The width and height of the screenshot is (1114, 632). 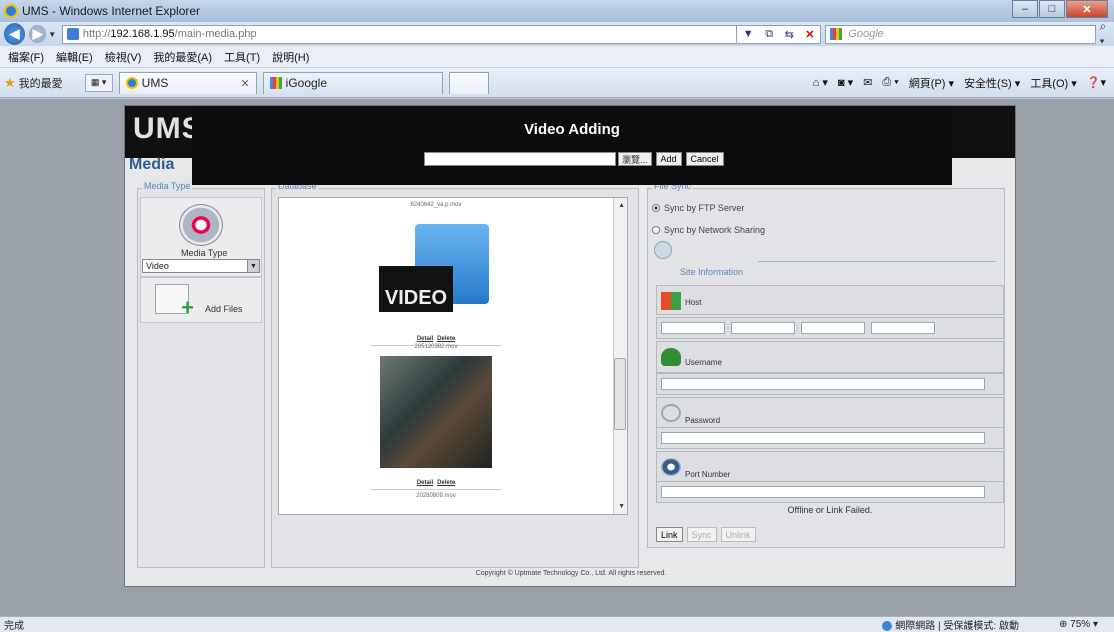 What do you see at coordinates (1107, 34) in the screenshot?
I see `search-icon: ⌕ ▾` at bounding box center [1107, 34].